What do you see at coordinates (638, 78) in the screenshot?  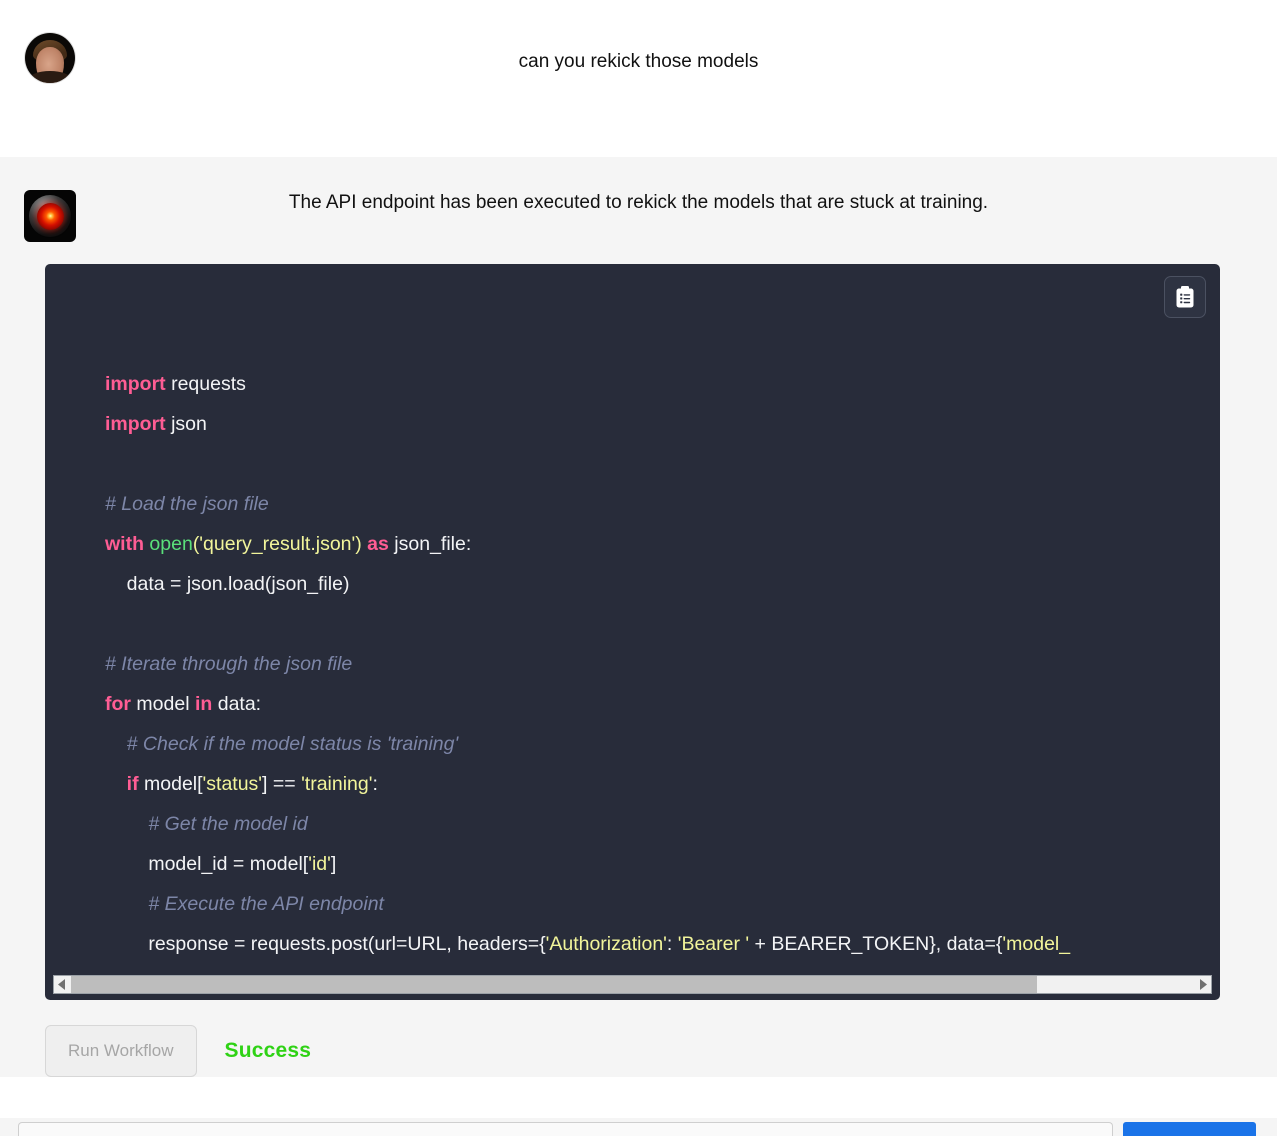 I see `user-message-row: can you rekick those models` at bounding box center [638, 78].